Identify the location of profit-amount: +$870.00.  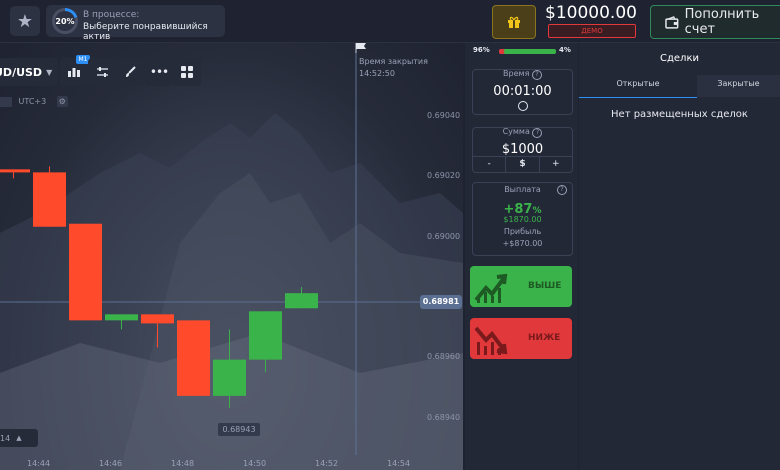
(522, 243).